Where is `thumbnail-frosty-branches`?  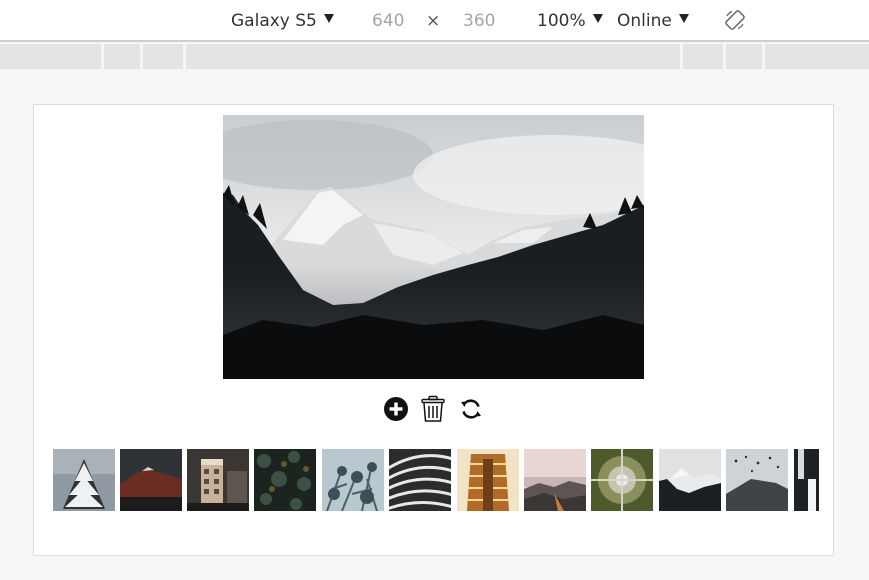
thumbnail-frosty-branches is located at coordinates (353, 480).